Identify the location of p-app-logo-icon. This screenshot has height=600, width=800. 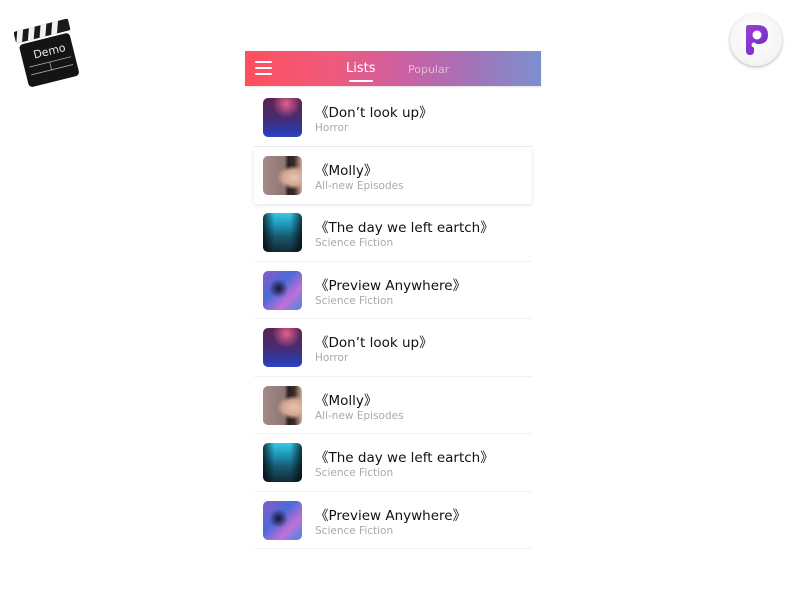
(757, 40).